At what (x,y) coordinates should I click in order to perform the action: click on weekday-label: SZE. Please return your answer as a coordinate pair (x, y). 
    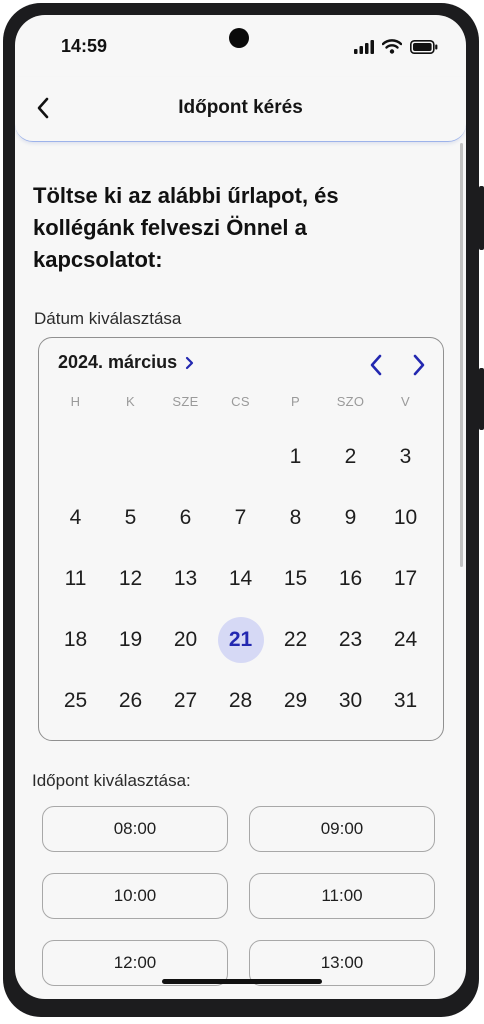
    Looking at the image, I should click on (185, 401).